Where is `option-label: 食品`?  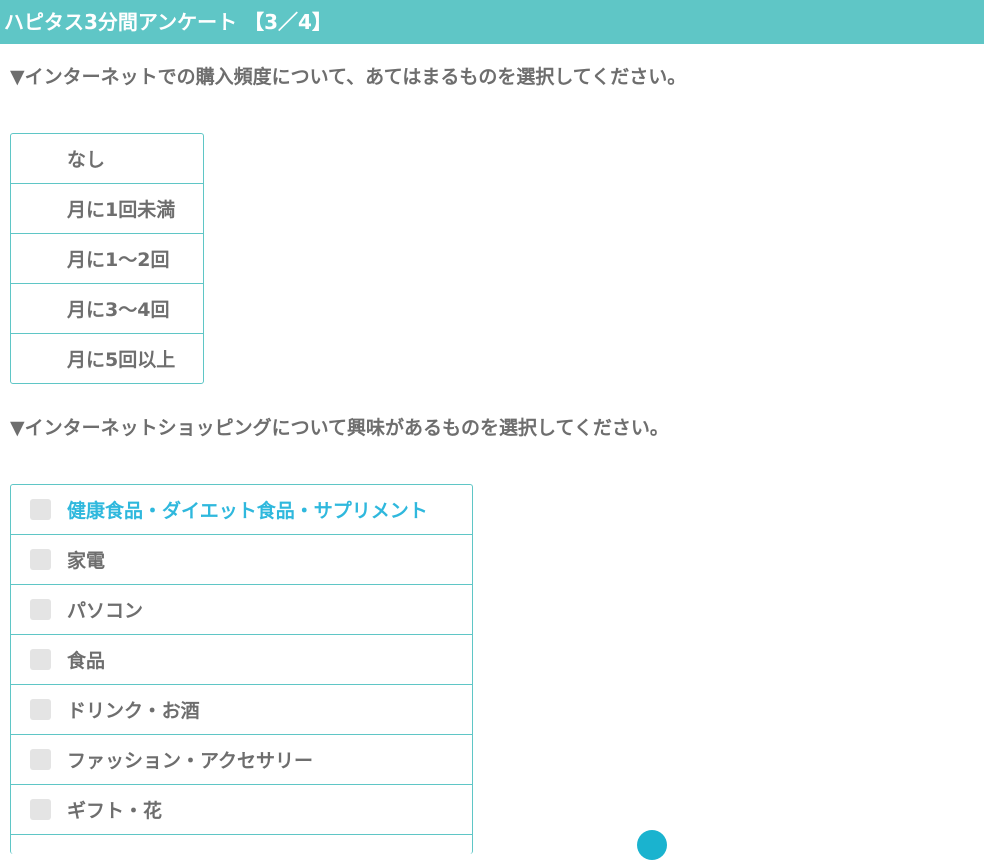 option-label: 食品 is located at coordinates (86, 661).